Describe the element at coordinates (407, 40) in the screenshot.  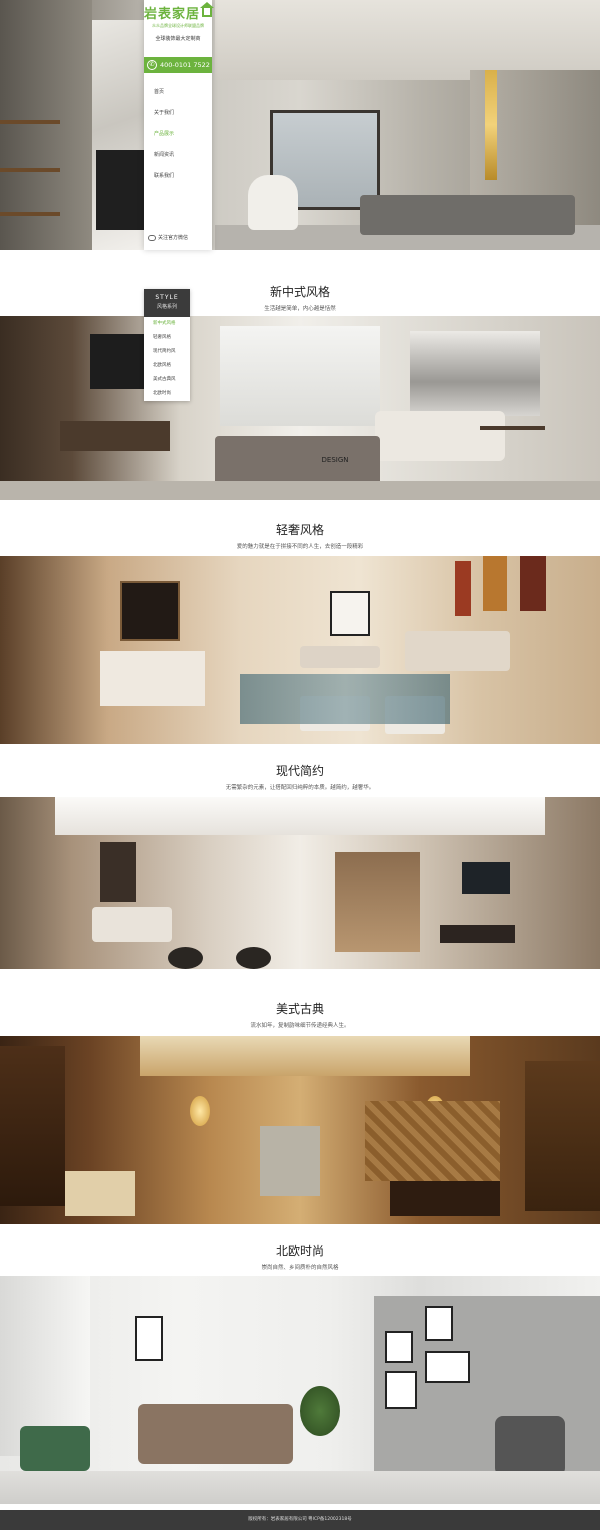
I see `hero-ceiling` at that location.